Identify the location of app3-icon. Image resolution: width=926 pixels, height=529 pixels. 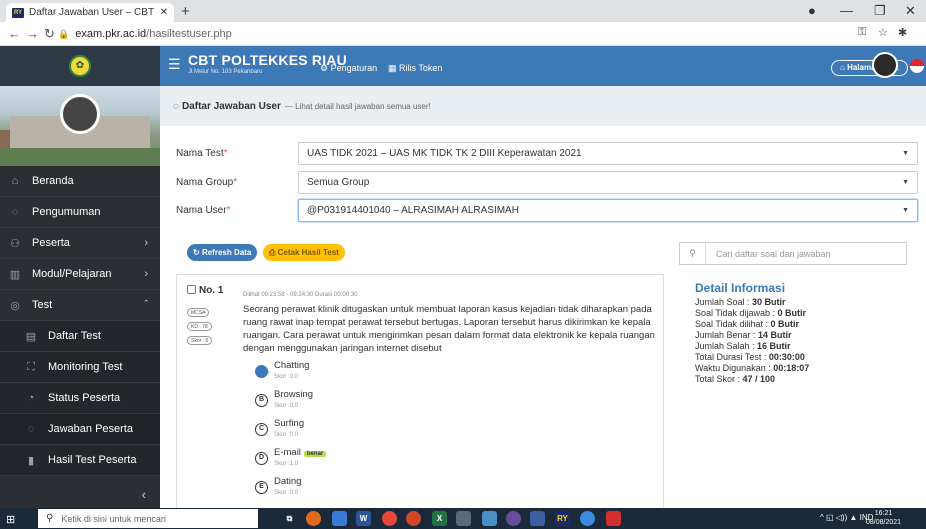
(513, 518).